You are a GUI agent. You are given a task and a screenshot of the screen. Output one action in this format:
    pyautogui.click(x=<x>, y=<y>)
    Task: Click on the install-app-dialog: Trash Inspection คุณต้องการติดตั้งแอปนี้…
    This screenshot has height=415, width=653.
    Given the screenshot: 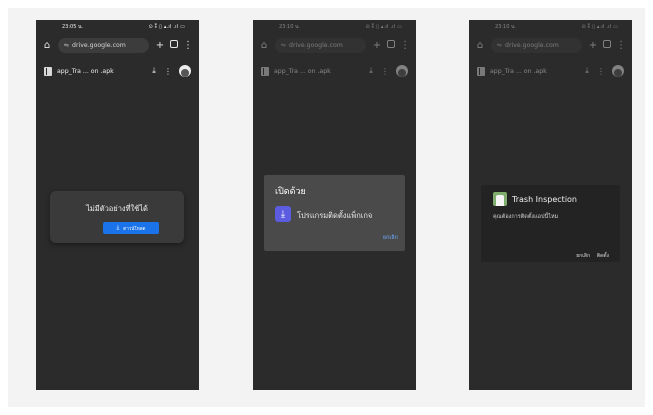 What is the action you would take?
    pyautogui.click(x=550, y=223)
    